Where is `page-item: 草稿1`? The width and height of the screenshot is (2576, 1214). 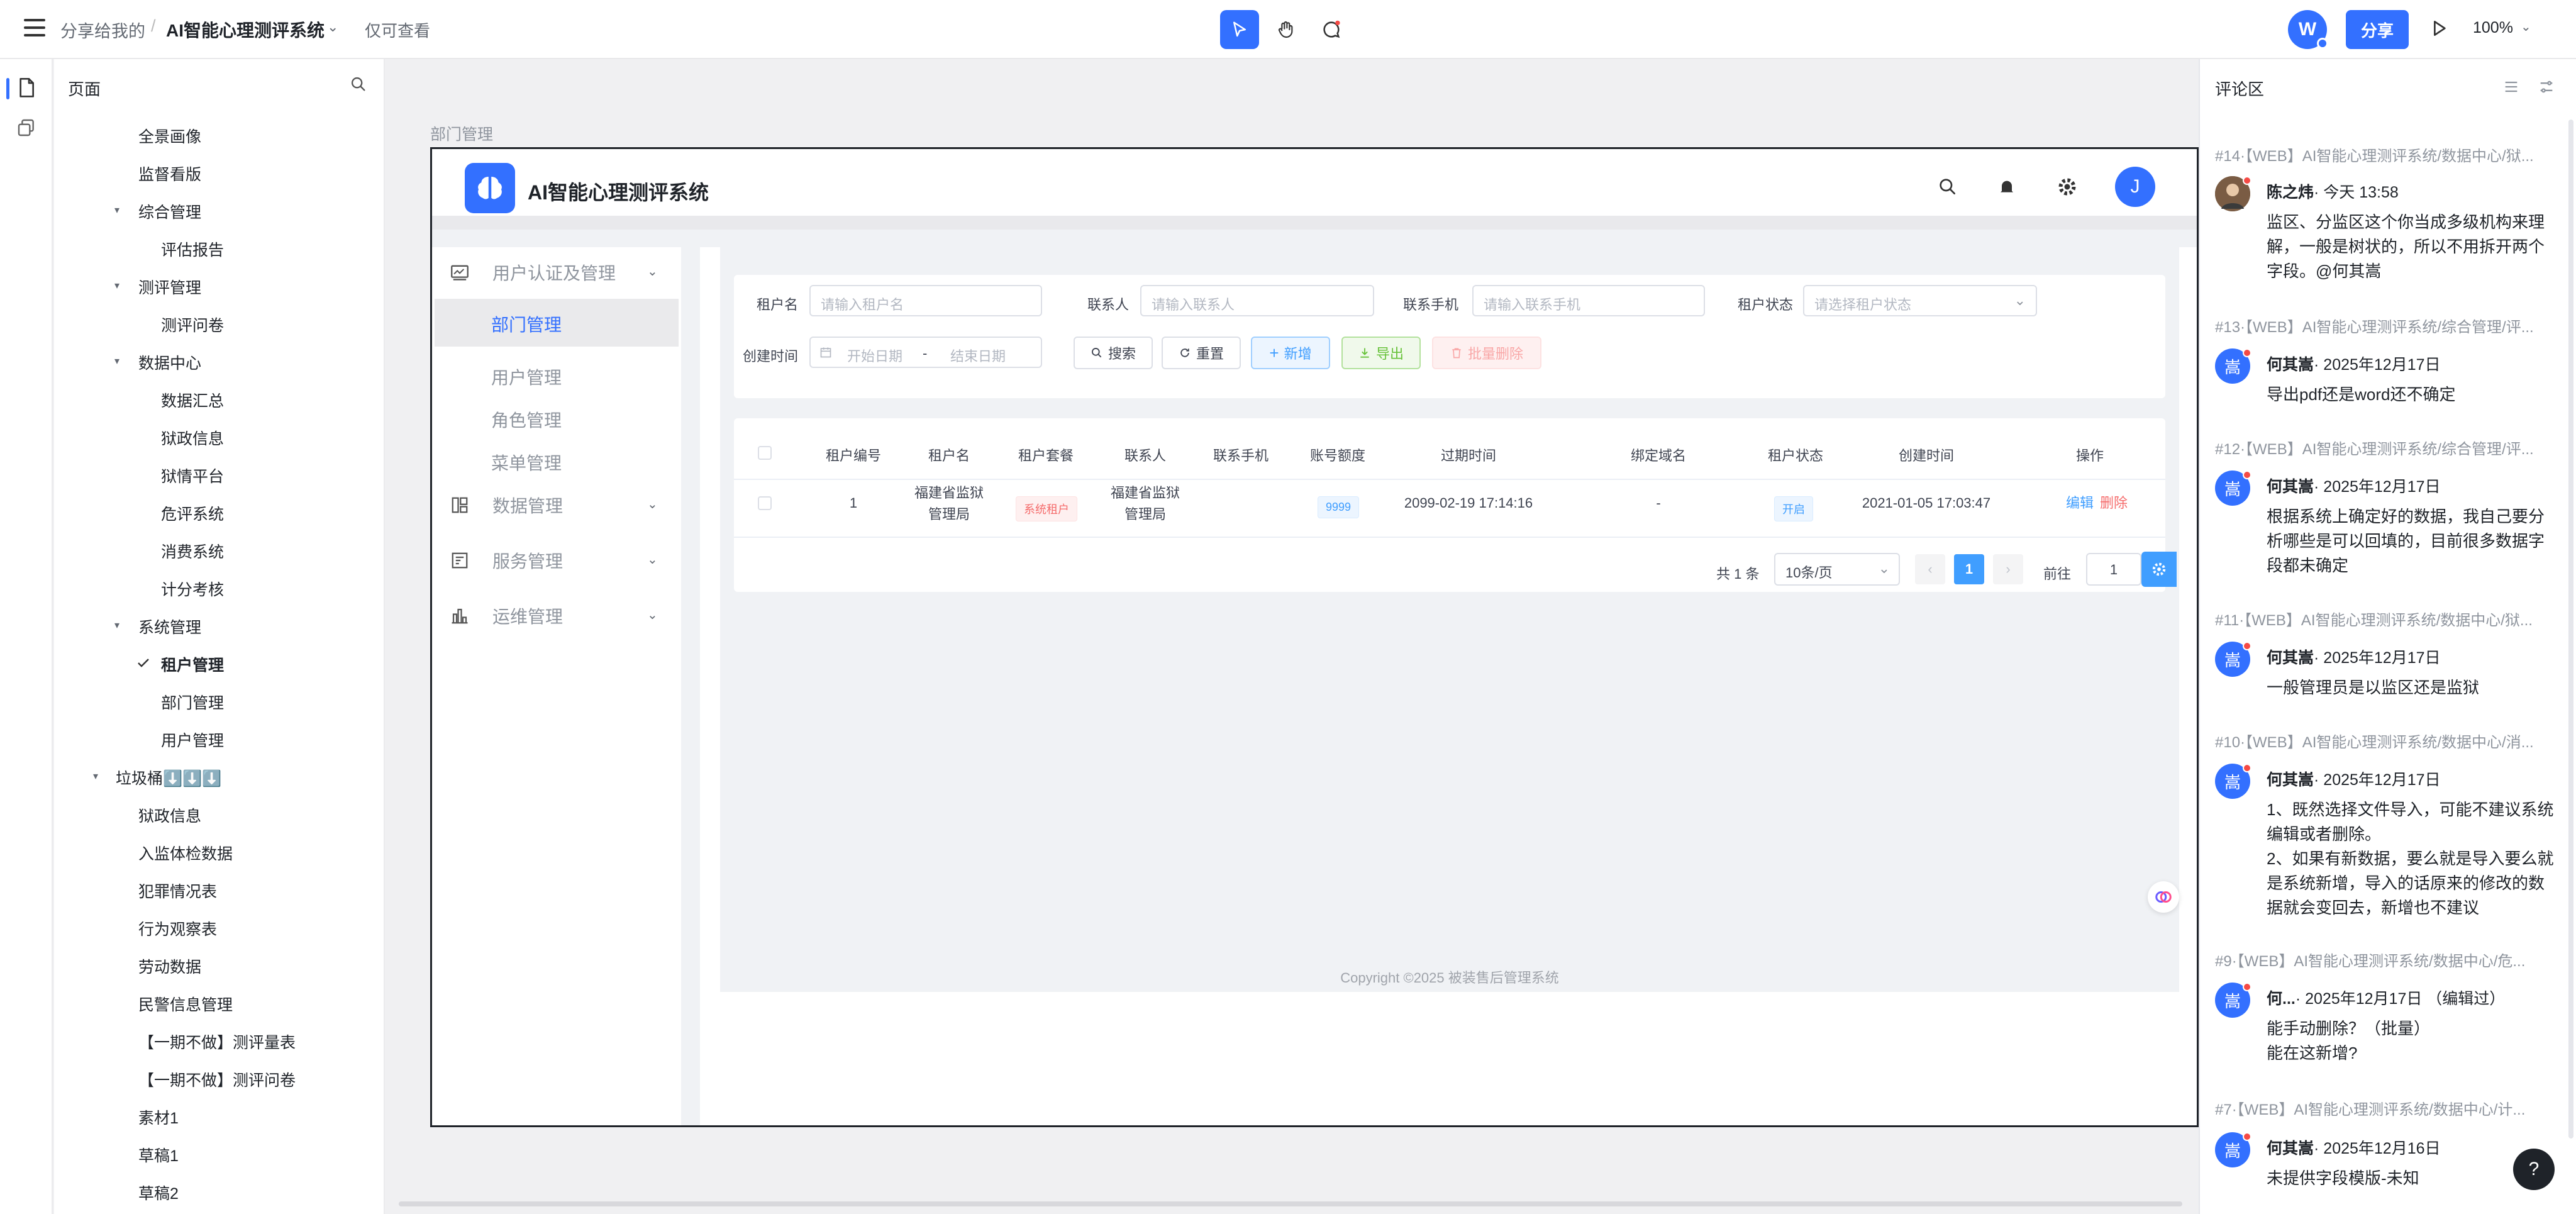 page-item: 草稿1 is located at coordinates (158, 1155).